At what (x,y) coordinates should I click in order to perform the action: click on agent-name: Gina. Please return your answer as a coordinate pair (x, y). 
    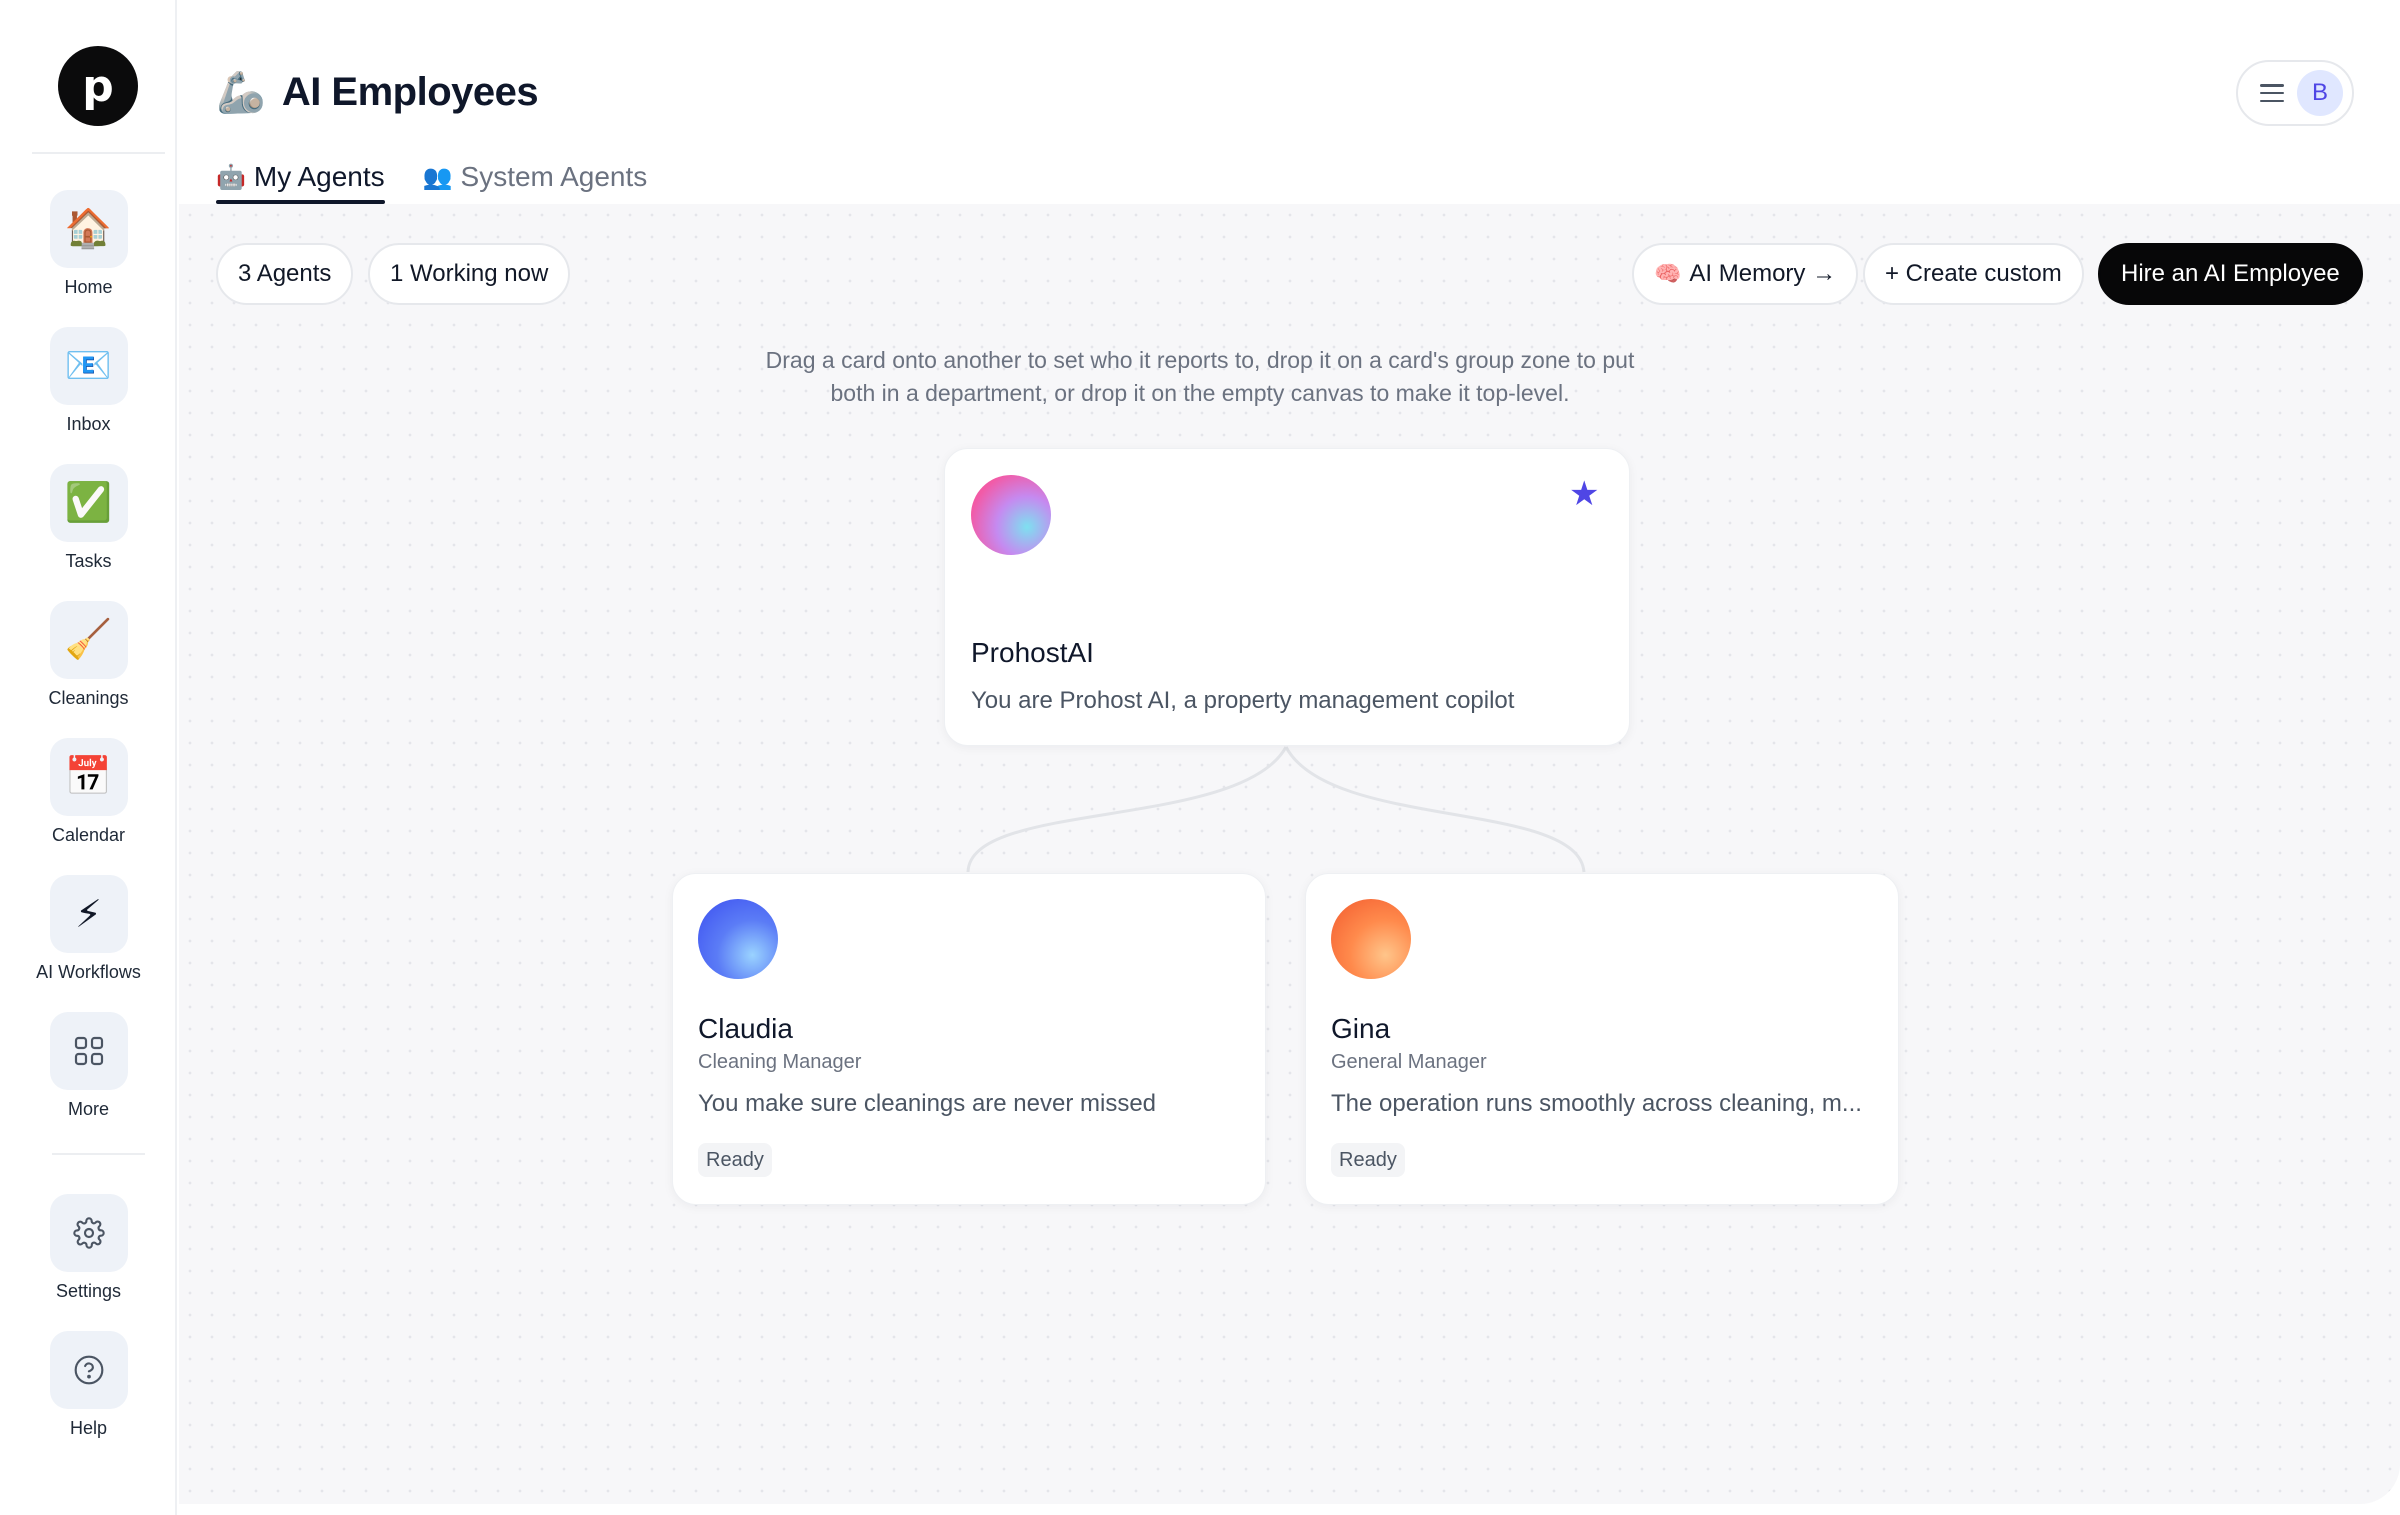
    Looking at the image, I should click on (1361, 1028).